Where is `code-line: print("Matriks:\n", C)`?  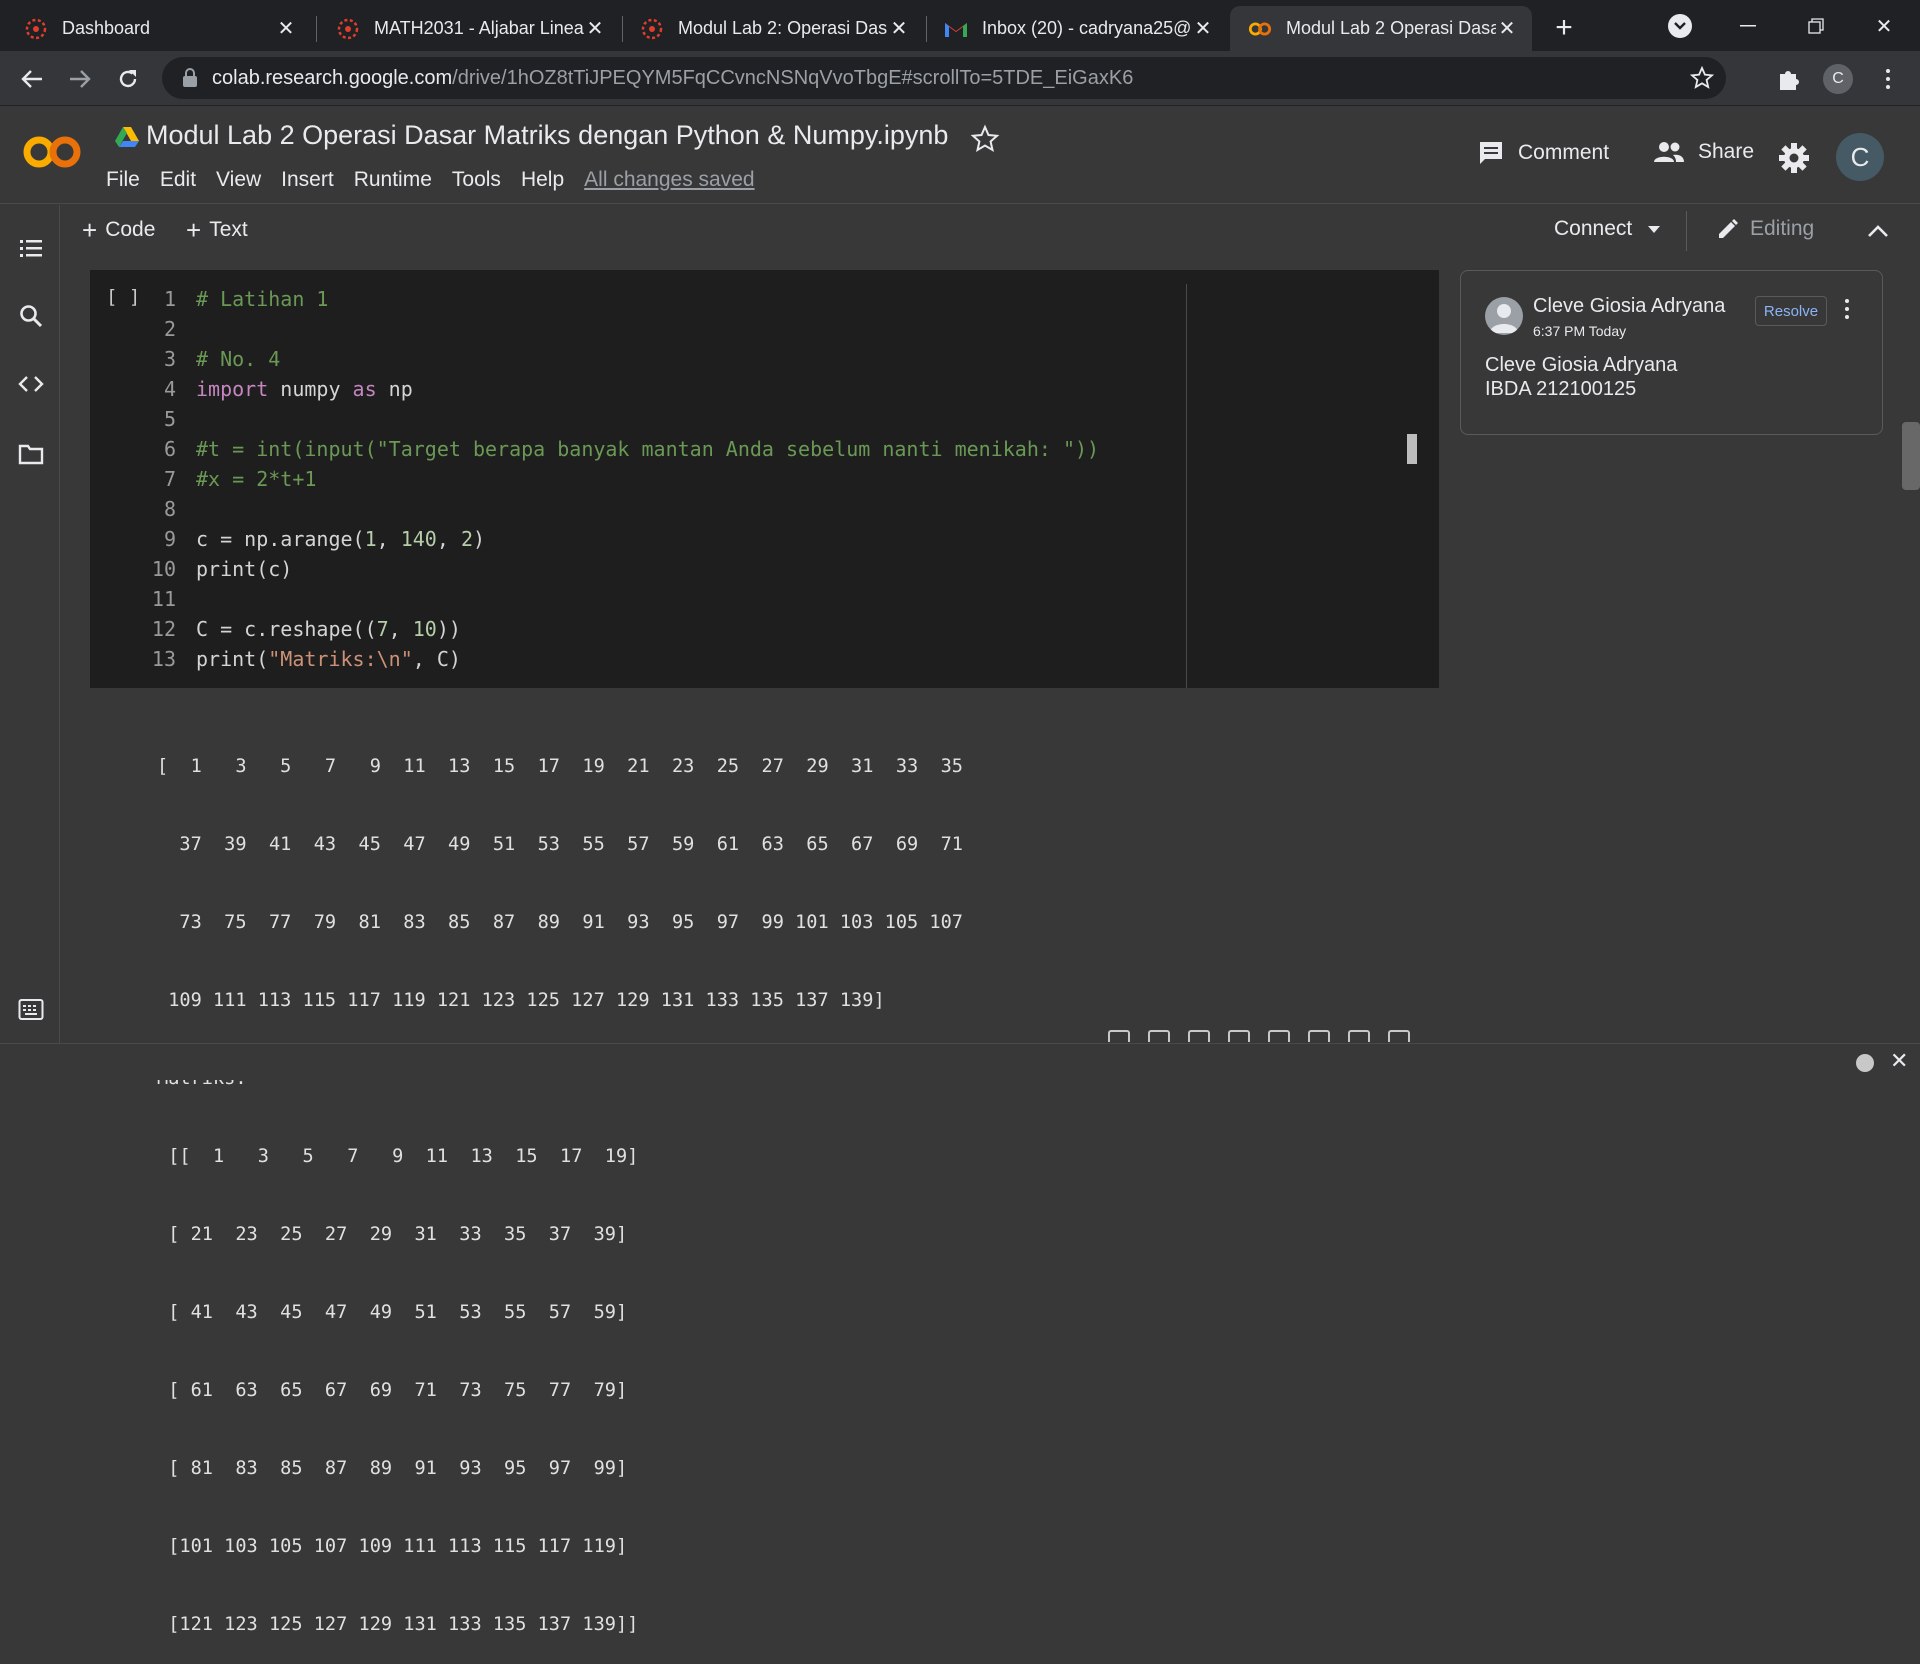 code-line: print("Matriks:\n", C) is located at coordinates (647, 659).